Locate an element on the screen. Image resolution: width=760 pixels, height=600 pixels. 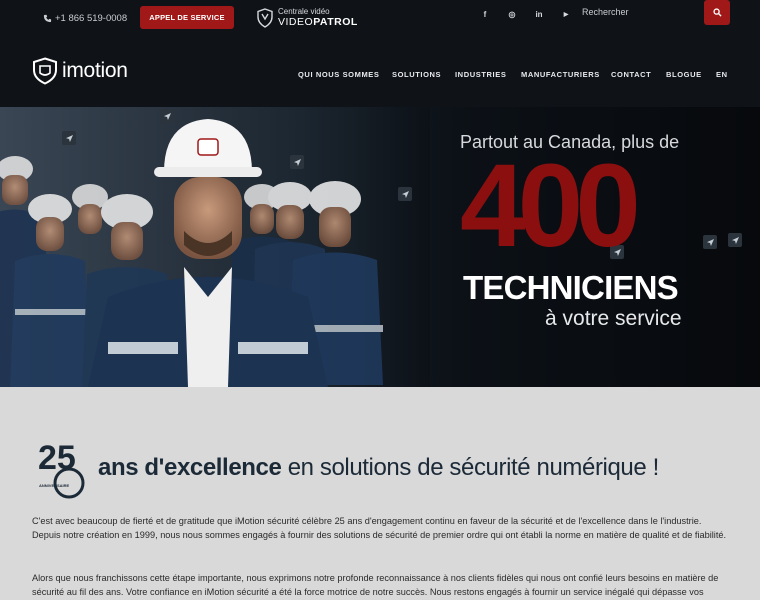
phone-link: +1 866 519-0008 is located at coordinates (85, 18).